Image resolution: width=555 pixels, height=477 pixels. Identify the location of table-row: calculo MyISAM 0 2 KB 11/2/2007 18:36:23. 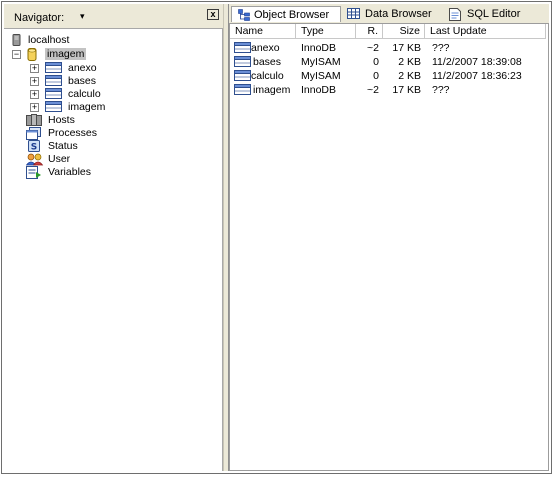
(389, 76).